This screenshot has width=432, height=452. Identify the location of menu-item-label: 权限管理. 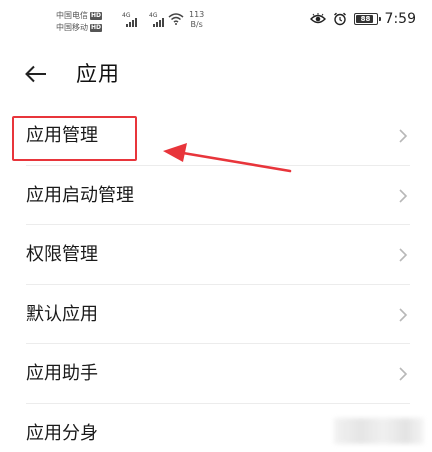
(62, 254).